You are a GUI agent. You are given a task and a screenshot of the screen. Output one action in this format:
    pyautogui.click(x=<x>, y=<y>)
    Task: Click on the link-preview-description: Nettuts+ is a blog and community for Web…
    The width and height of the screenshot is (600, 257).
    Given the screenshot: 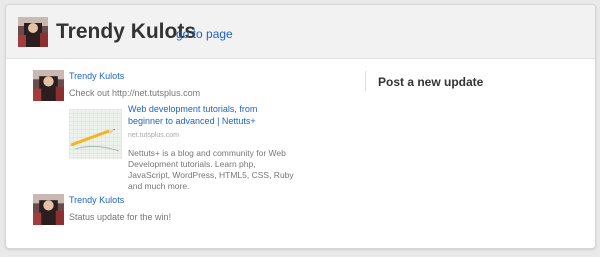 What is the action you would take?
    pyautogui.click(x=211, y=169)
    